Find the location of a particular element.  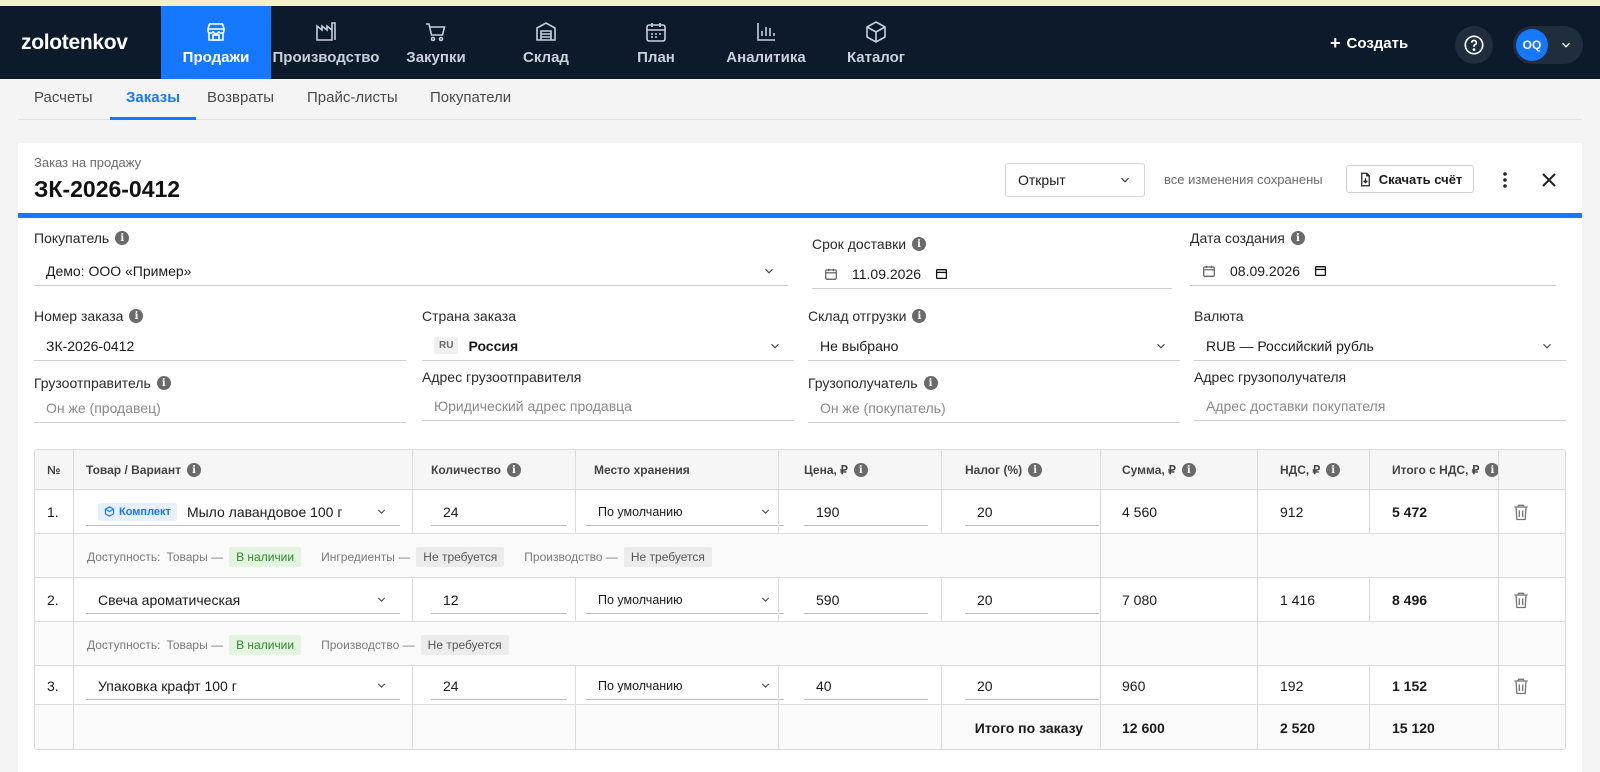

close-button is located at coordinates (1549, 180).